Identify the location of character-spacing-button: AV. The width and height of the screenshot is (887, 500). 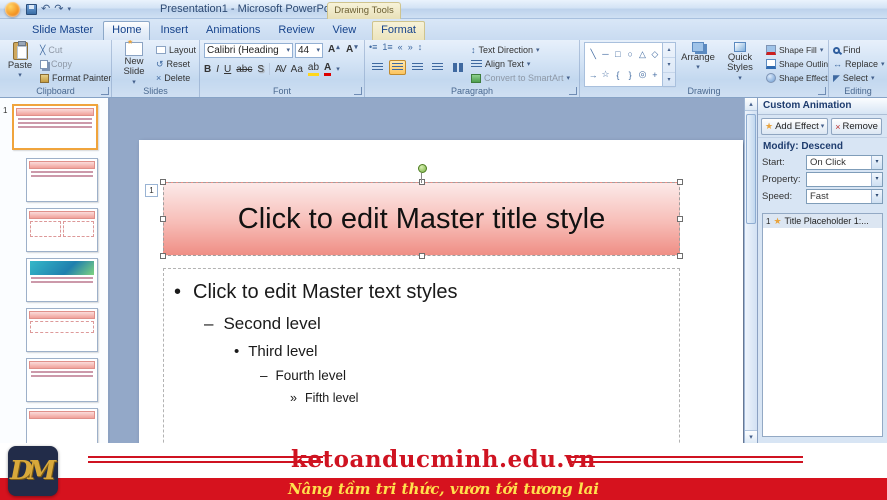
(281, 69).